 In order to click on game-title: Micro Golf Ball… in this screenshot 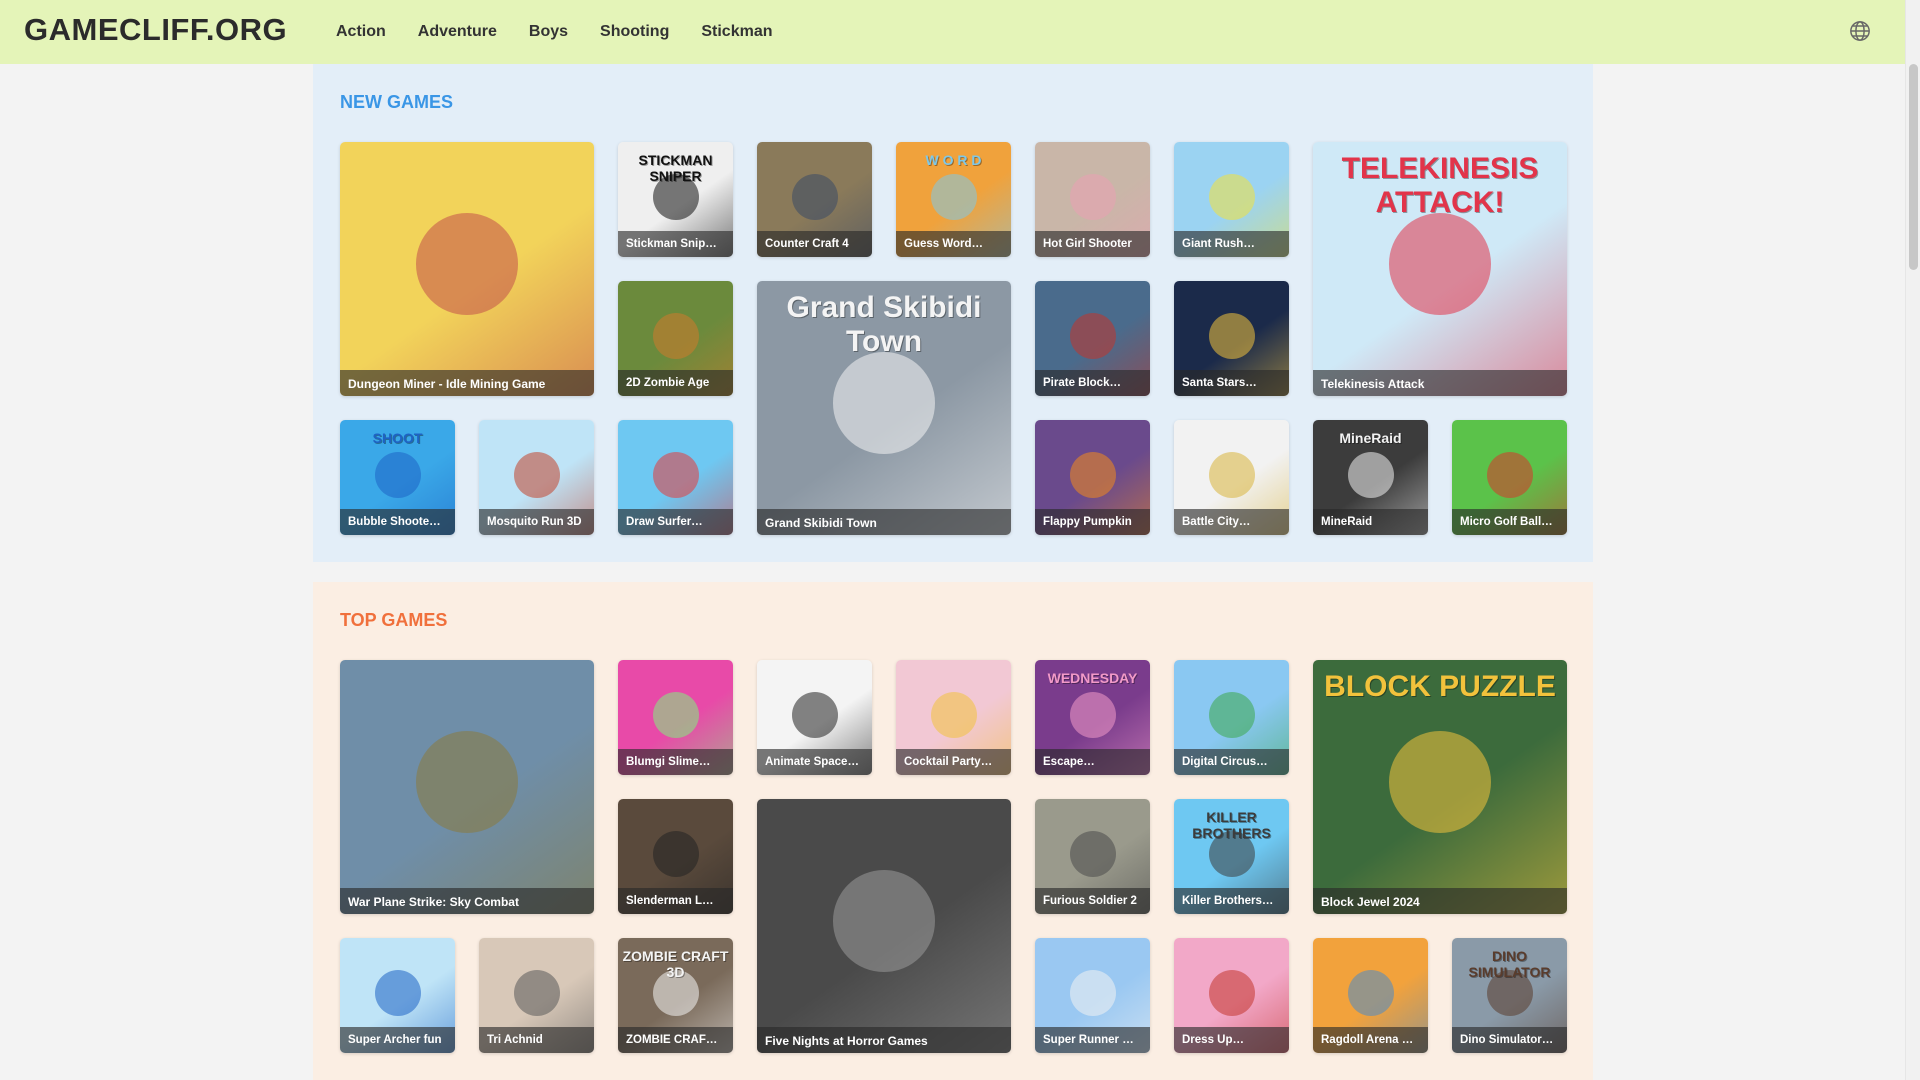, I will do `click(1509, 522)`.